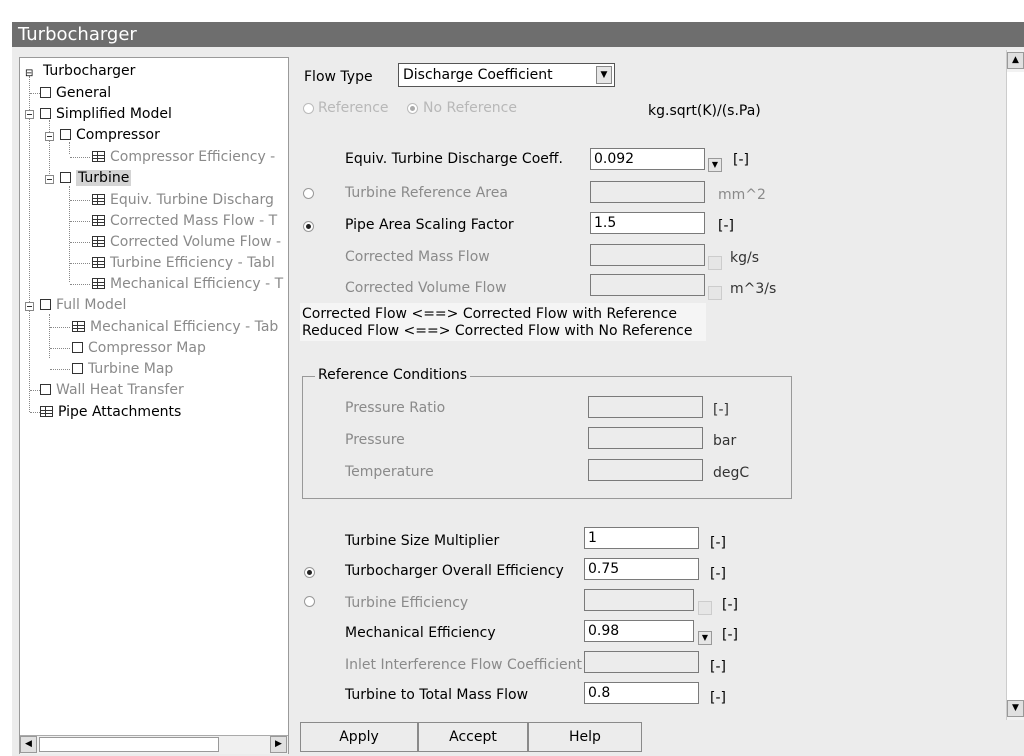  I want to click on turbine-reference-area-field, so click(647, 192).